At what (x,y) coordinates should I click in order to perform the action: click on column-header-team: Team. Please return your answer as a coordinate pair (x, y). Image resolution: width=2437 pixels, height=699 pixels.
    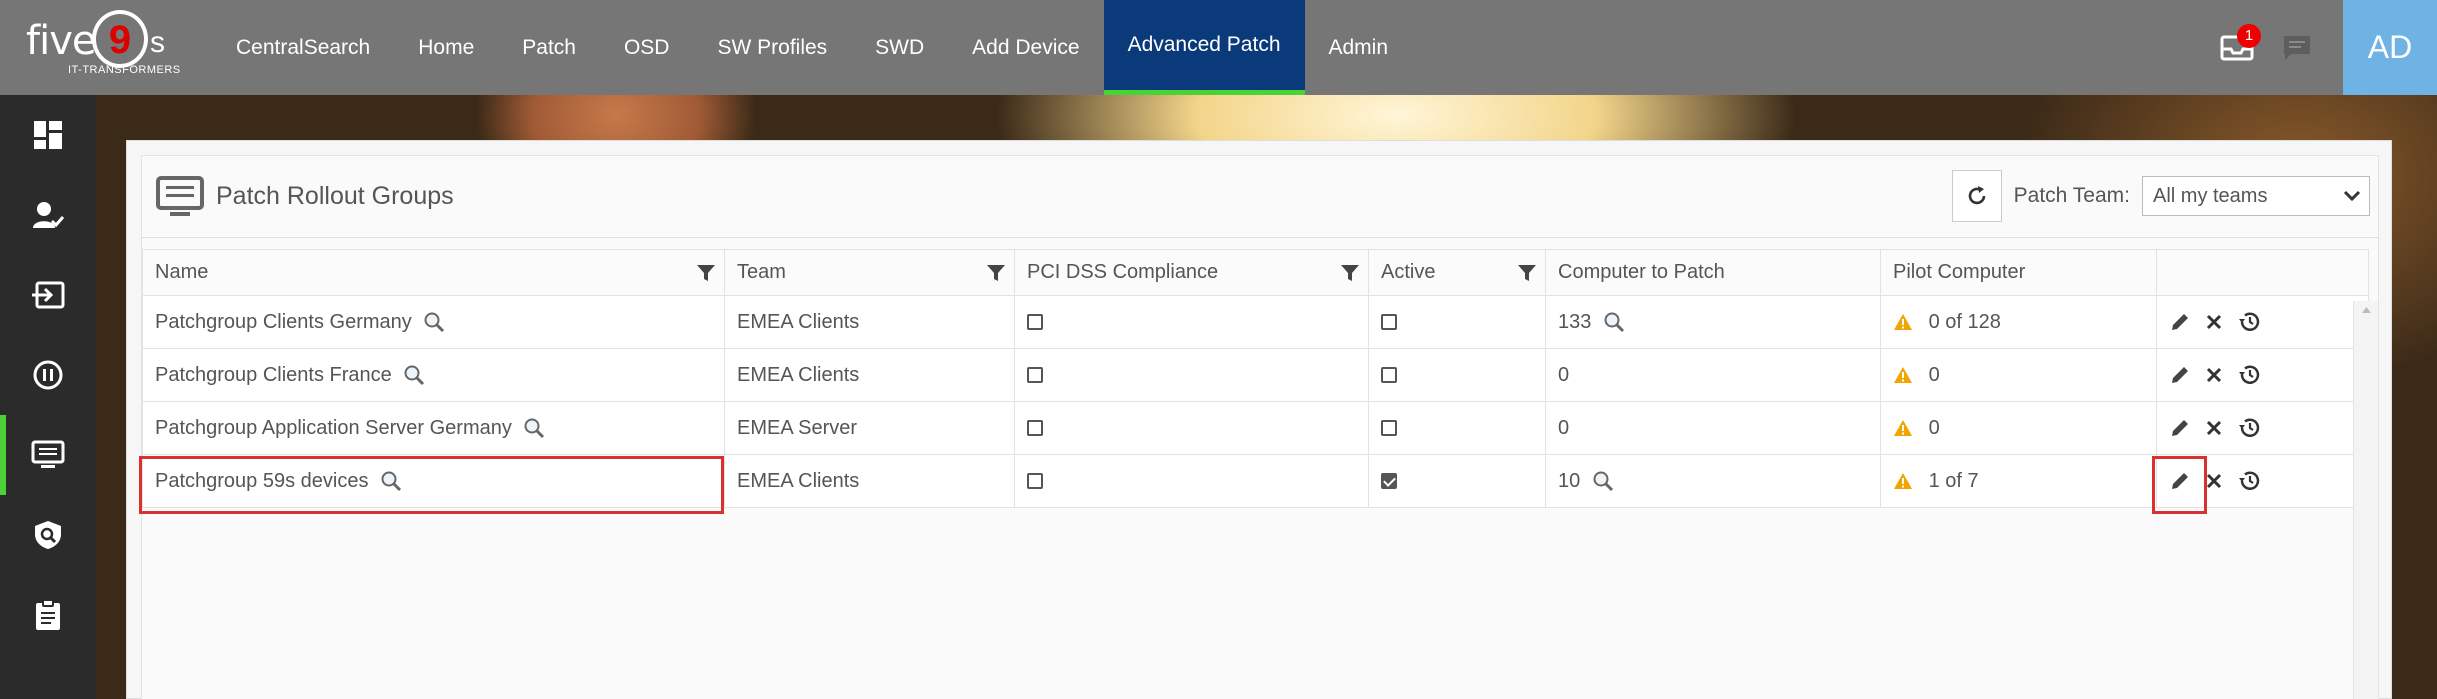
    Looking at the image, I should click on (869, 272).